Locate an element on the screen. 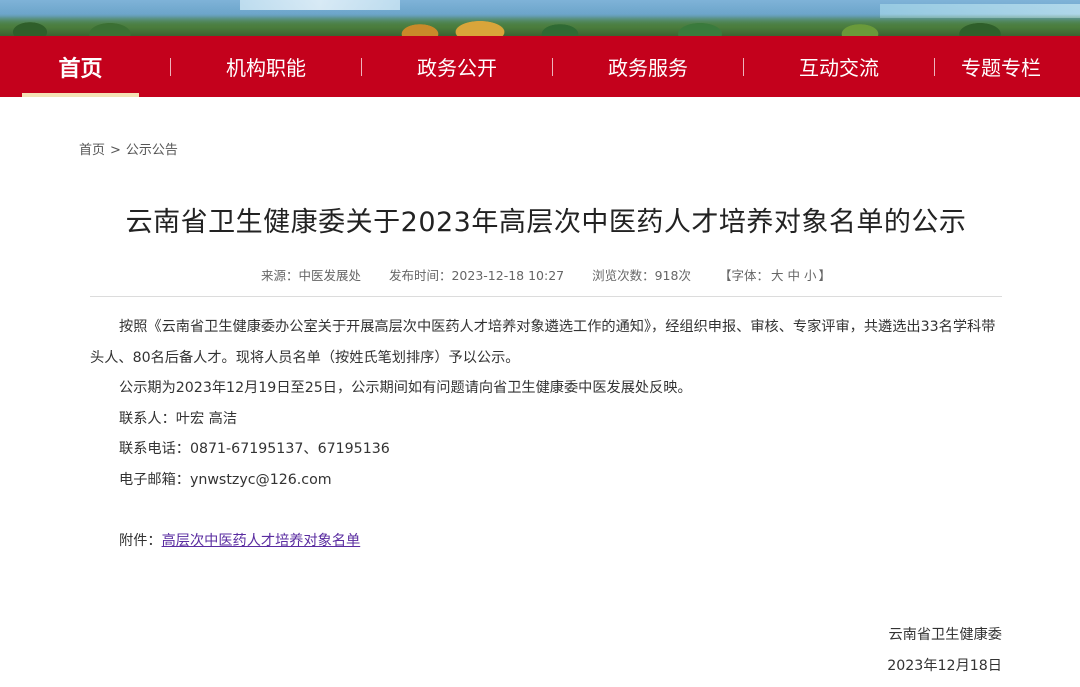 The height and width of the screenshot is (687, 1080). breadcrumb-current-link: 公示公告 is located at coordinates (152, 150).